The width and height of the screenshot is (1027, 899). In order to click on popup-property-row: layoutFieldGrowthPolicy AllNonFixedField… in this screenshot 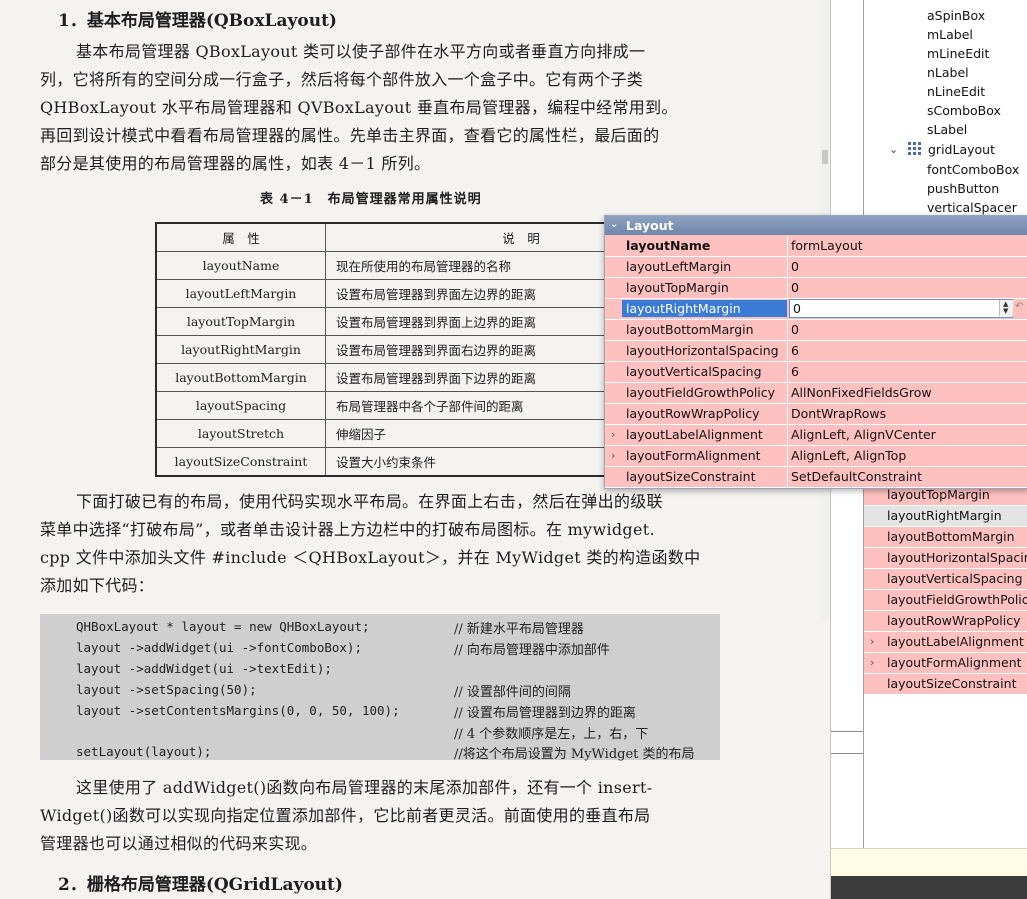, I will do `click(816, 393)`.